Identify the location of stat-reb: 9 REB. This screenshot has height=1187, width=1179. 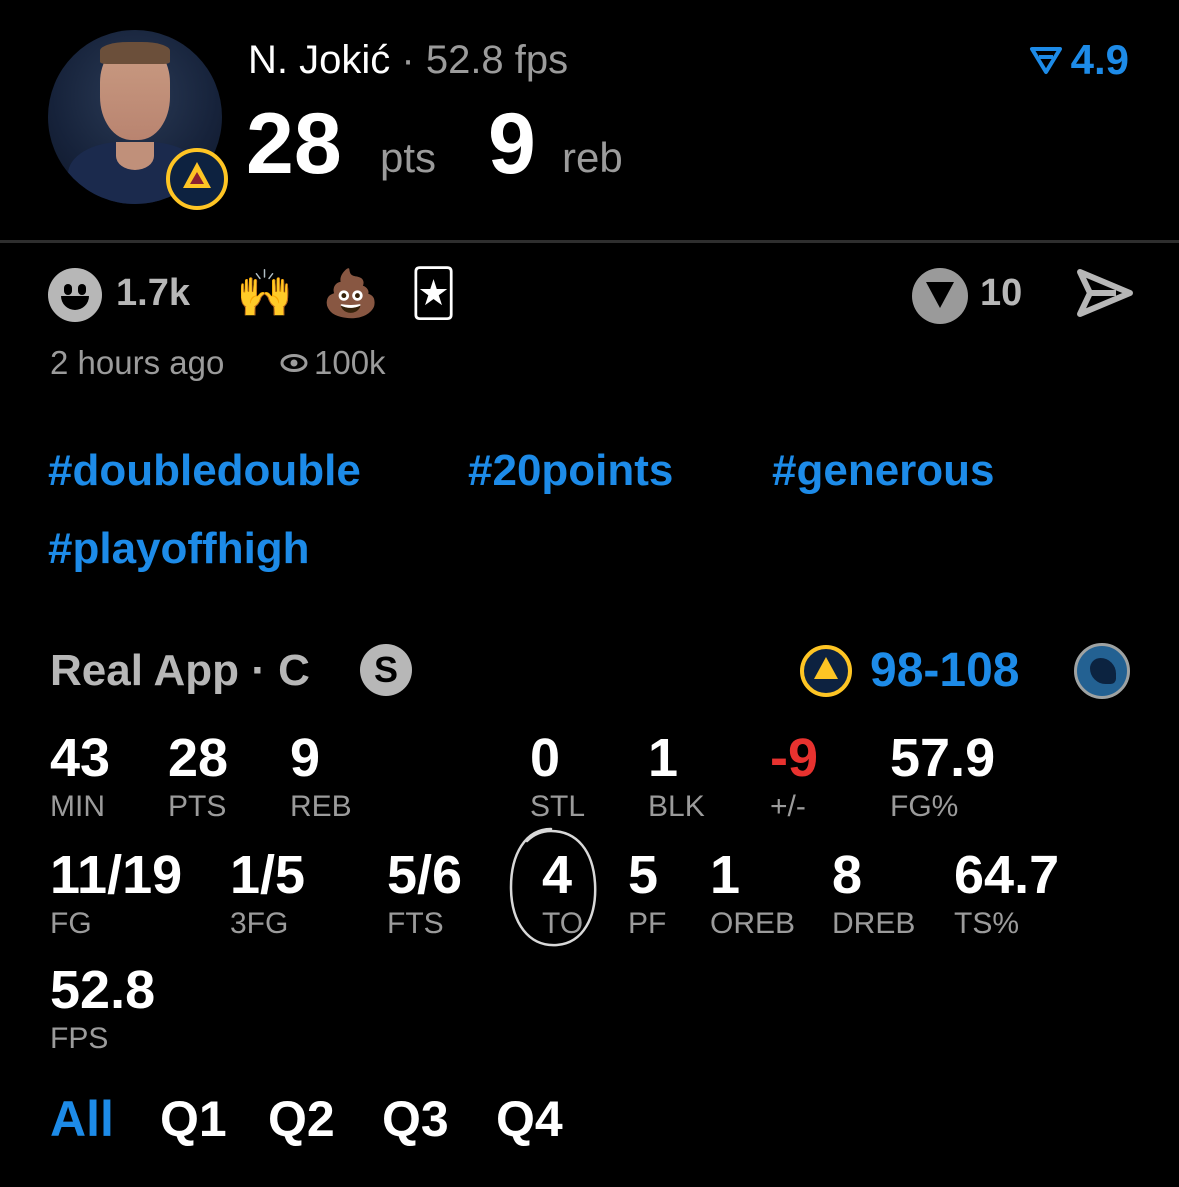
(321, 776).